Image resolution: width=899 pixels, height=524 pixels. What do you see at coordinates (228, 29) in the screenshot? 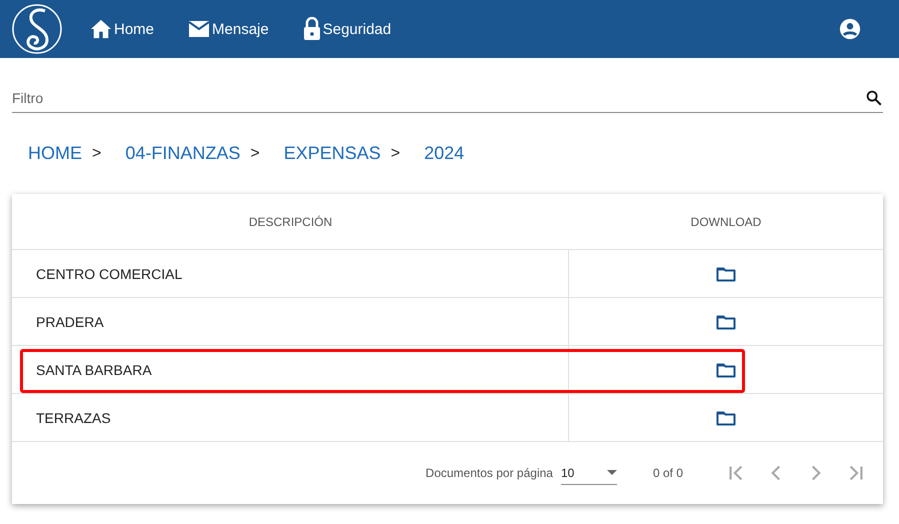
I see `nav-link: Mensaje` at bounding box center [228, 29].